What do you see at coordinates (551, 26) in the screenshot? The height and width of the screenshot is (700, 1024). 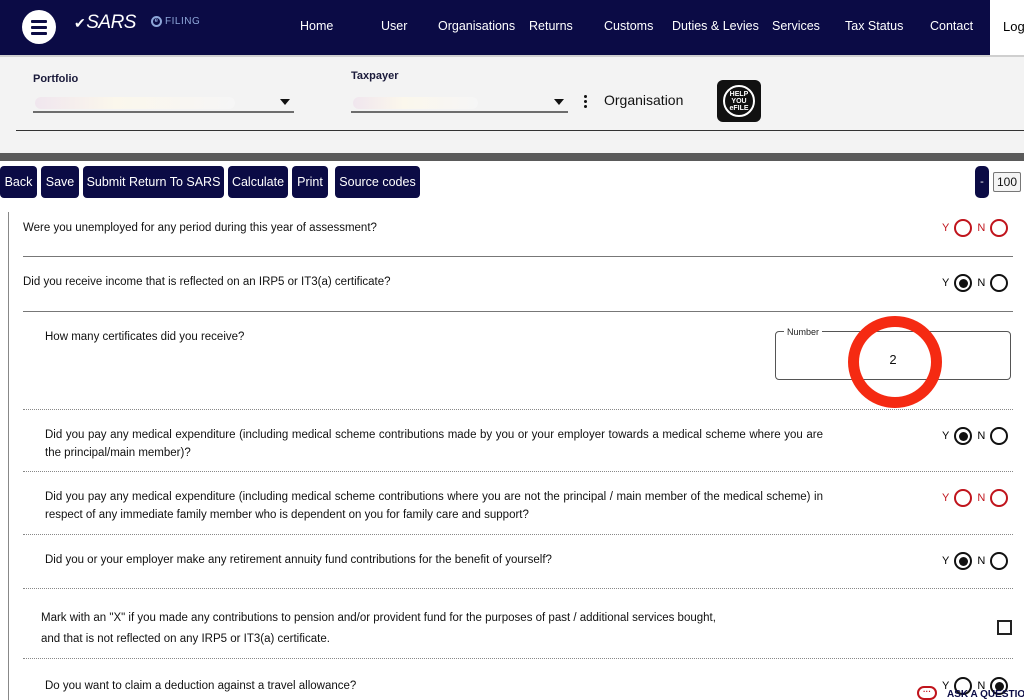 I see `nav-returns: Returns` at bounding box center [551, 26].